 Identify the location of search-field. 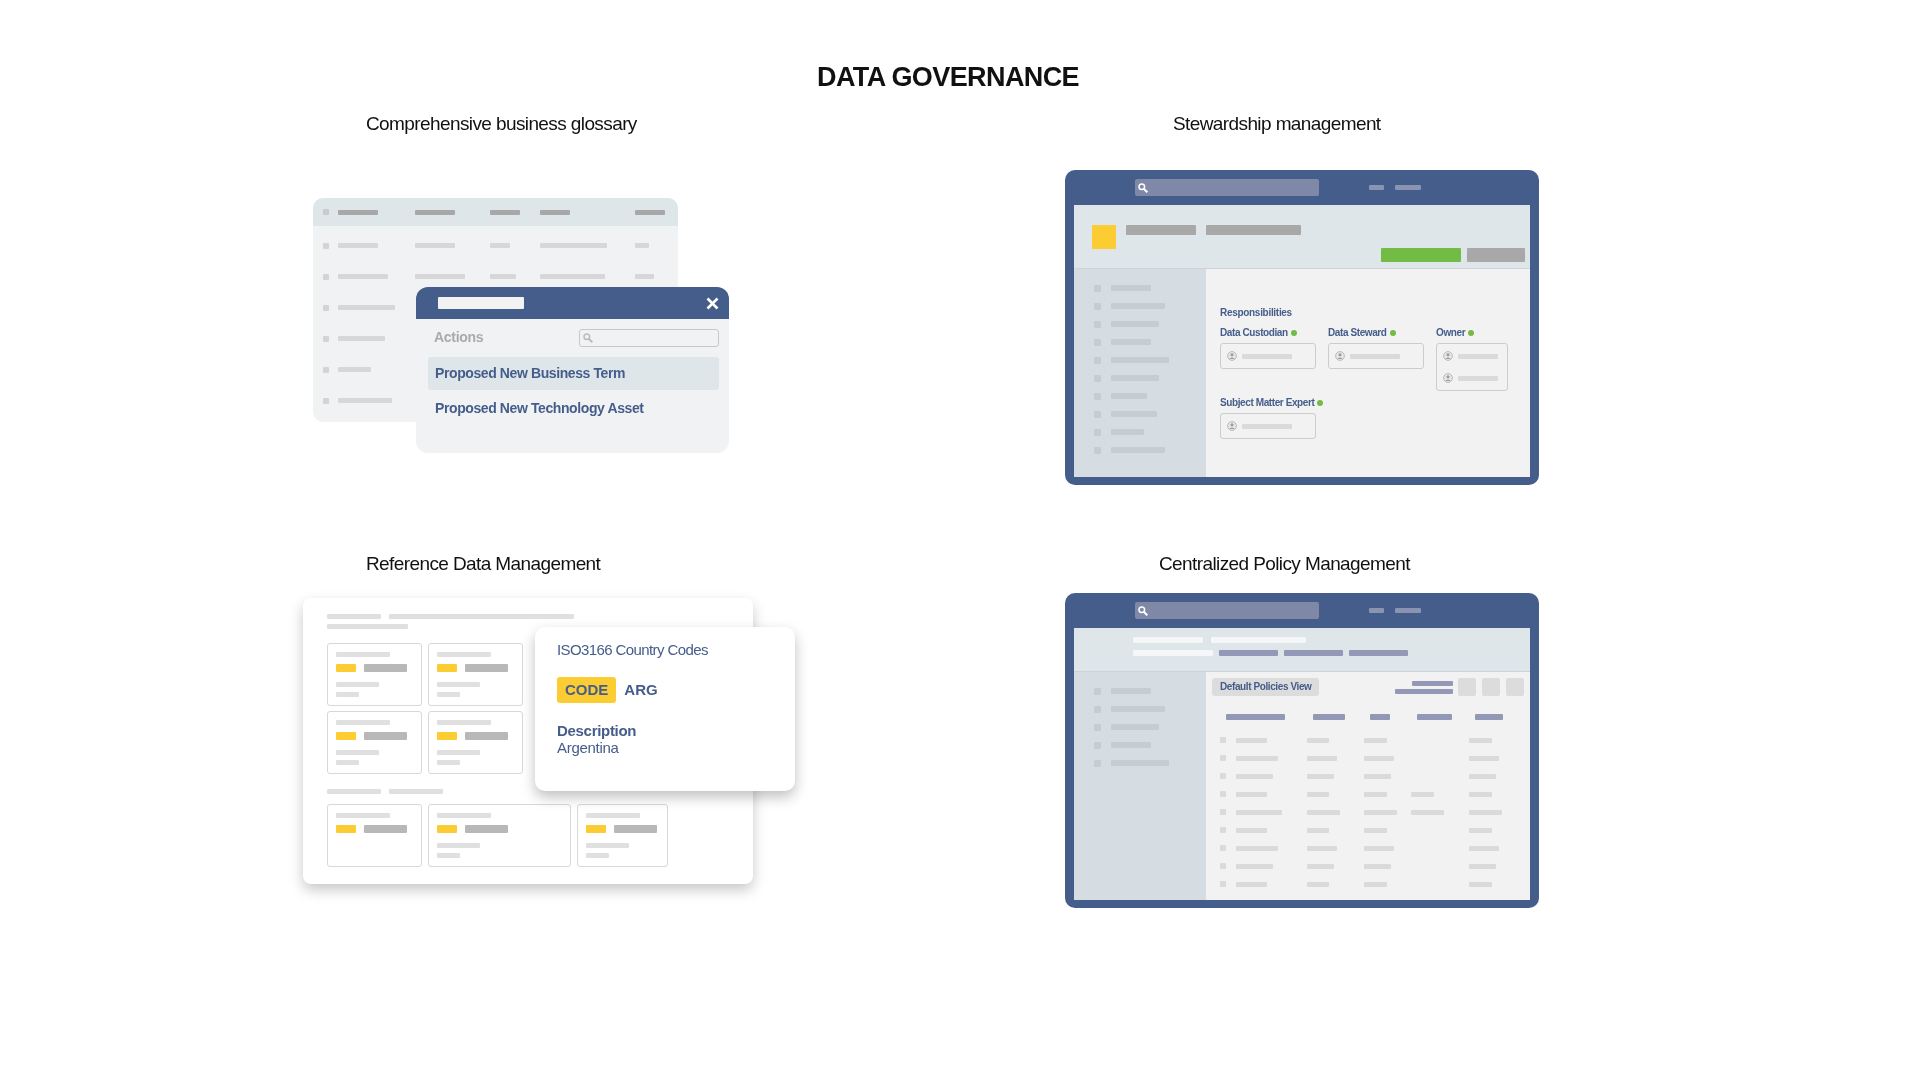
(649, 337).